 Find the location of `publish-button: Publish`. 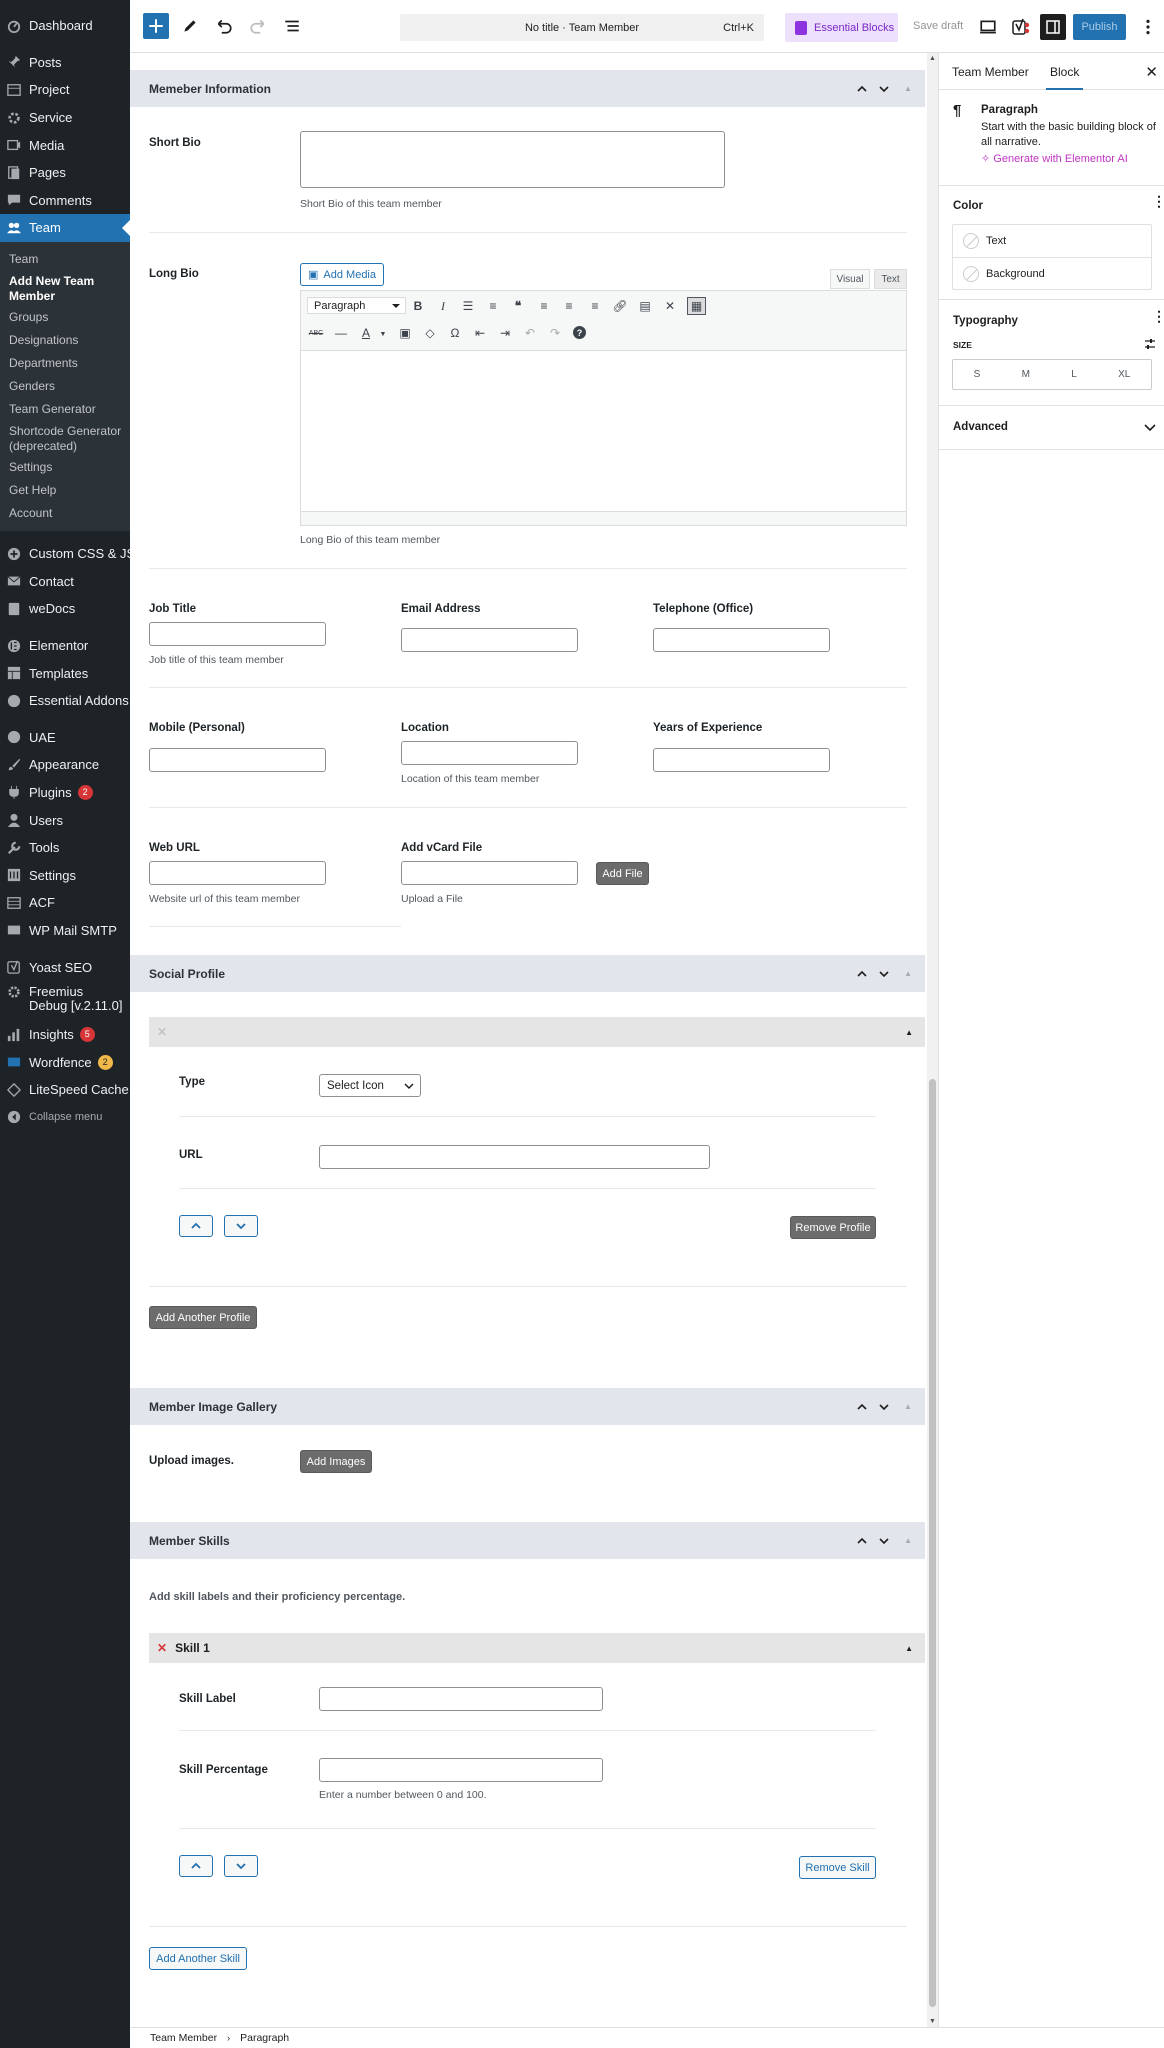

publish-button: Publish is located at coordinates (1099, 27).